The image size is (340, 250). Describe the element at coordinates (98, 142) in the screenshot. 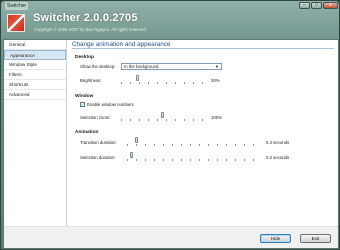

I see `transition-duration-label: Transition duration:` at that location.